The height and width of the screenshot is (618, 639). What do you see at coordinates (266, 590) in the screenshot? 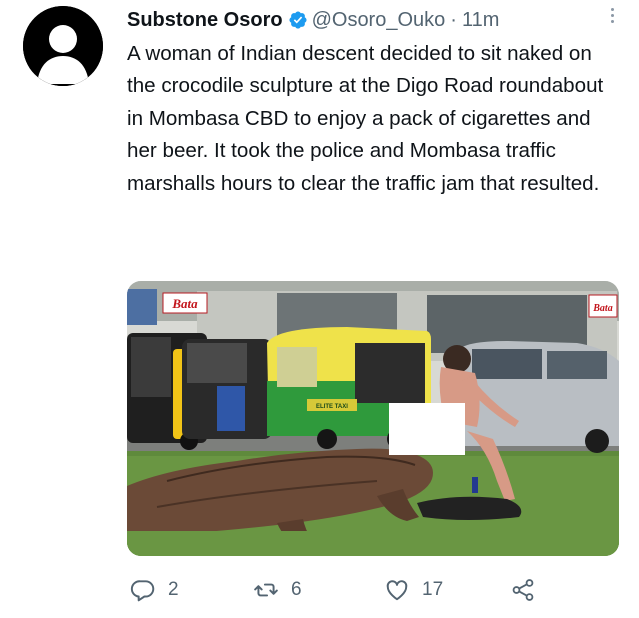
I see `retweet-icon` at bounding box center [266, 590].